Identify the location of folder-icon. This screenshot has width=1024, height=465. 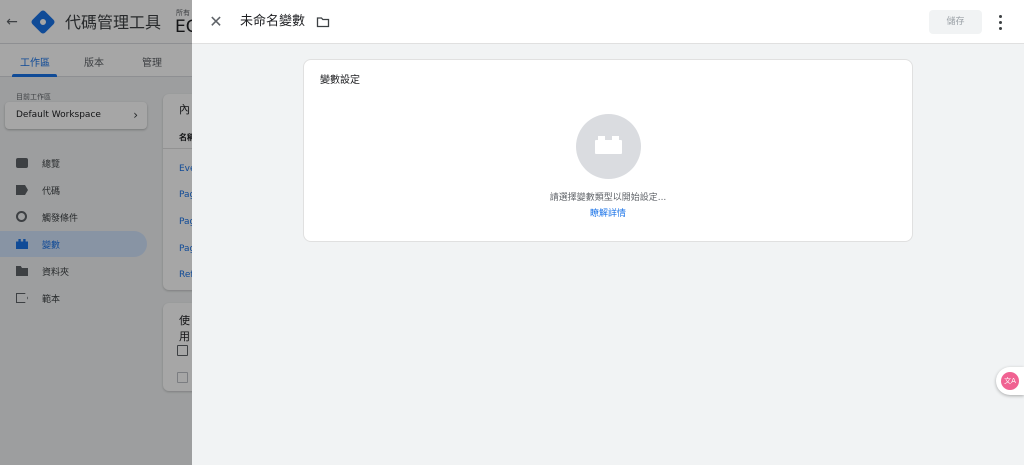
(323, 22).